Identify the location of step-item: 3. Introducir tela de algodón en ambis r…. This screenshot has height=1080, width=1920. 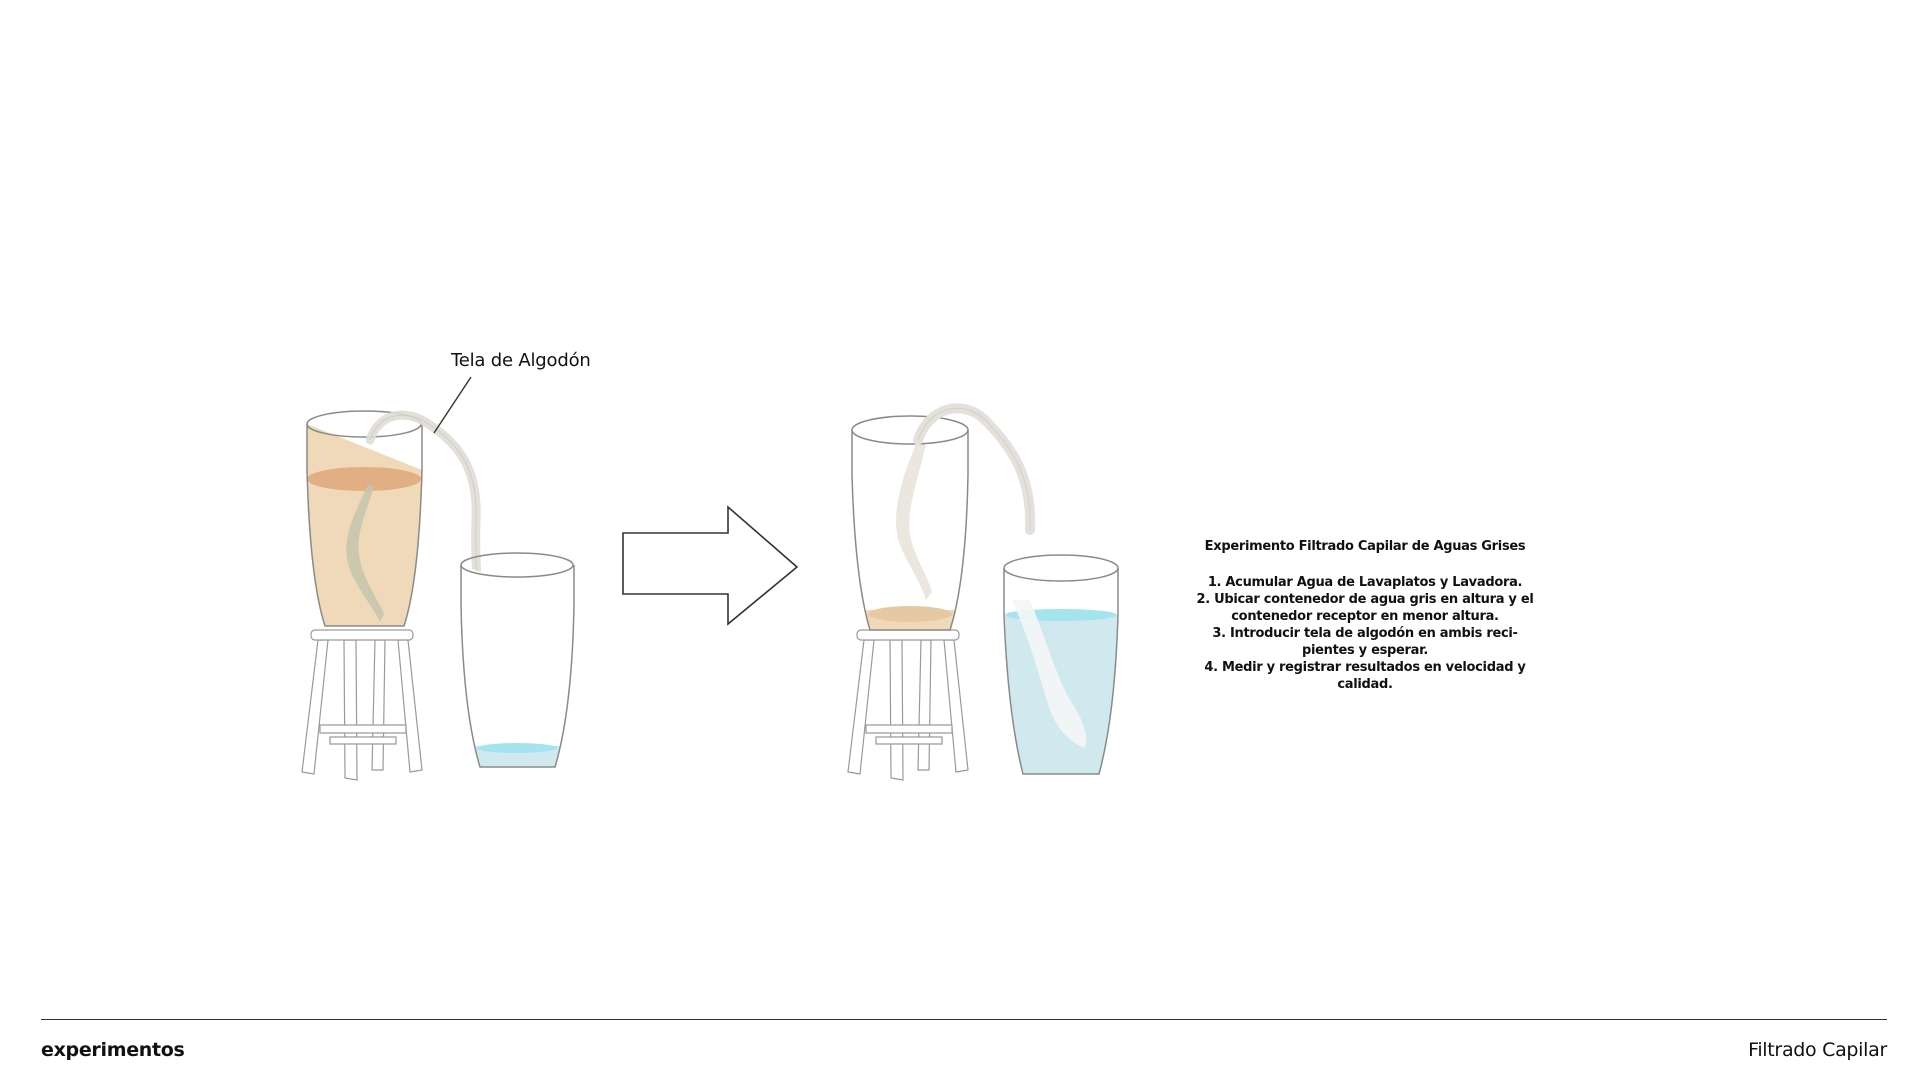
(1365, 642).